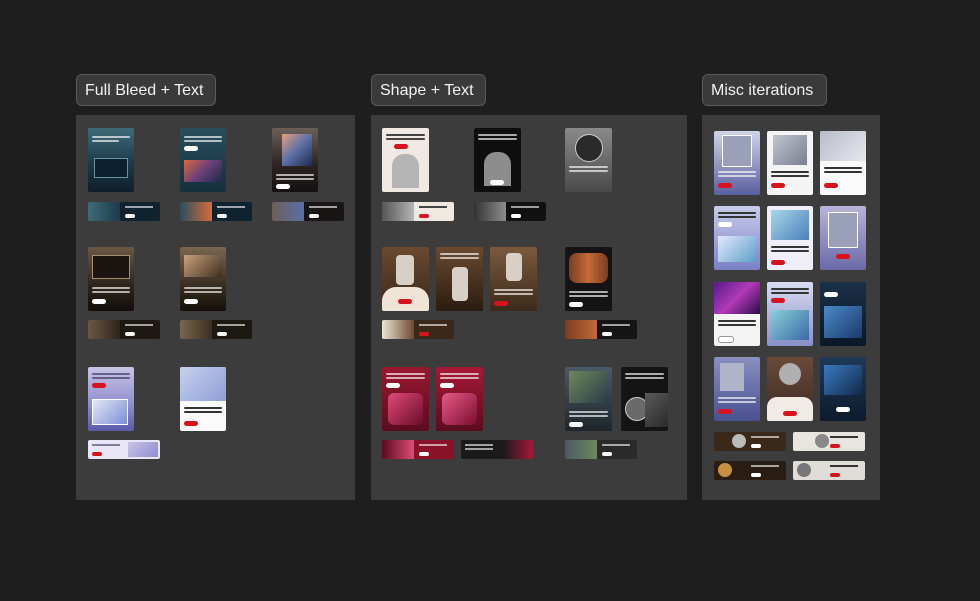 This screenshot has height=601, width=980. Describe the element at coordinates (428, 90) in the screenshot. I see `board-label-shape-text: Shape + Text` at that location.